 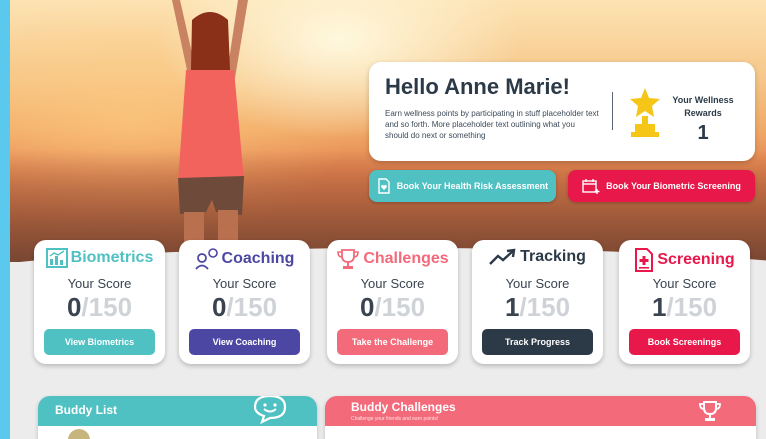 I want to click on challenges-title: Challenges, so click(x=406, y=258).